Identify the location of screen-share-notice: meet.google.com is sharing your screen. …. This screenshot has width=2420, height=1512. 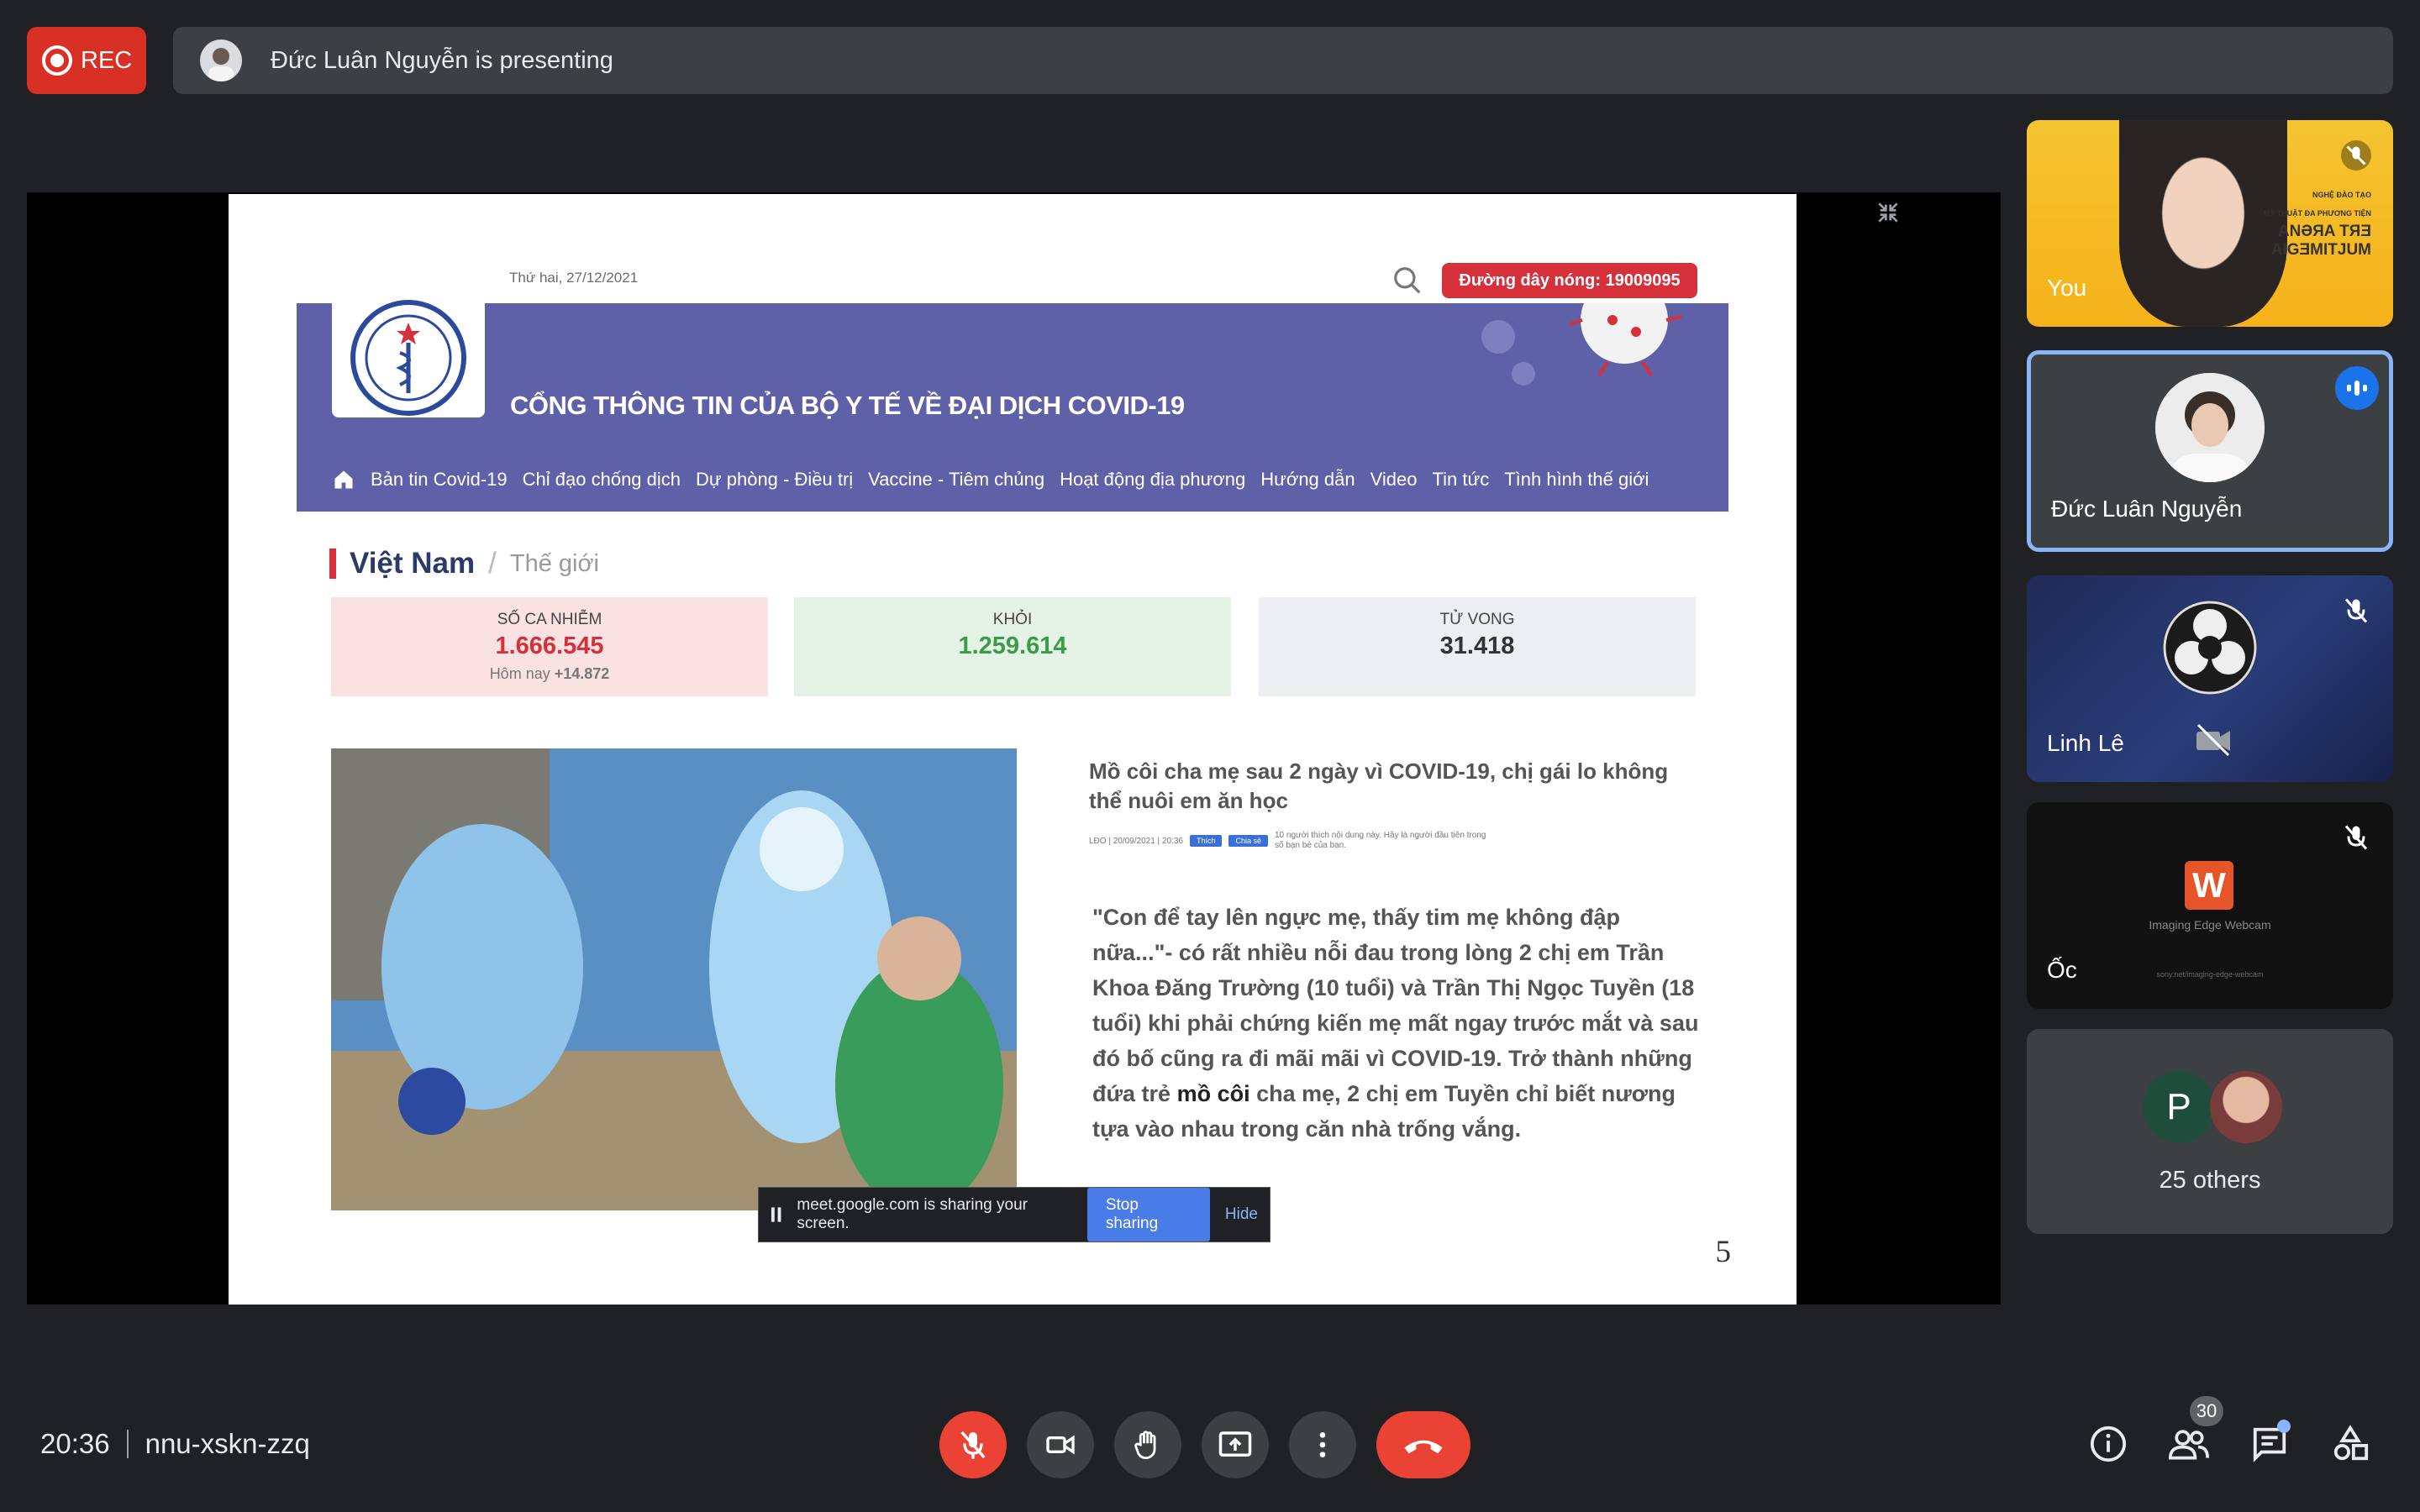
(1014, 1214).